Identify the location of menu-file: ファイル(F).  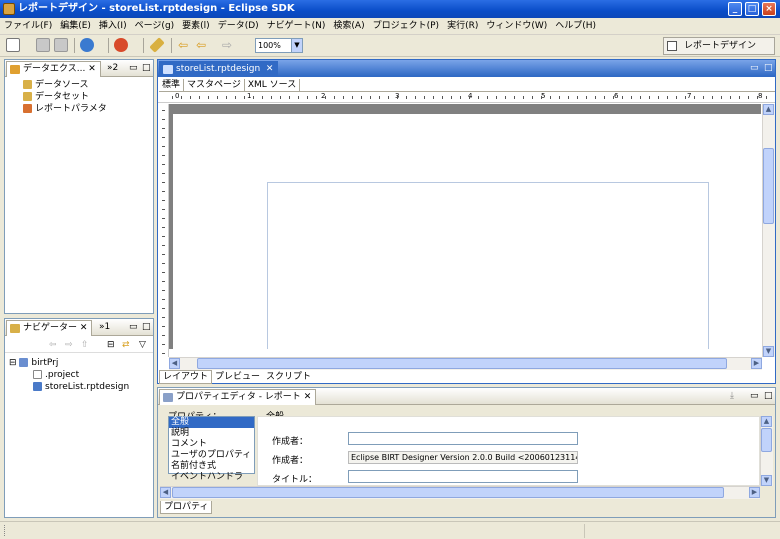
(28, 26).